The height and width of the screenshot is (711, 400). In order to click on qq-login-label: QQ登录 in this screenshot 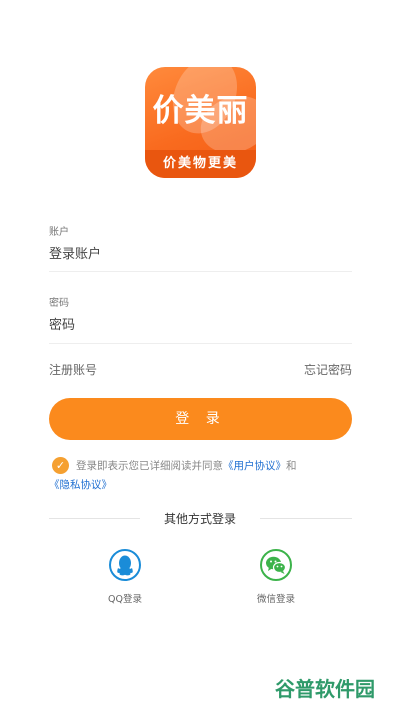, I will do `click(125, 599)`.